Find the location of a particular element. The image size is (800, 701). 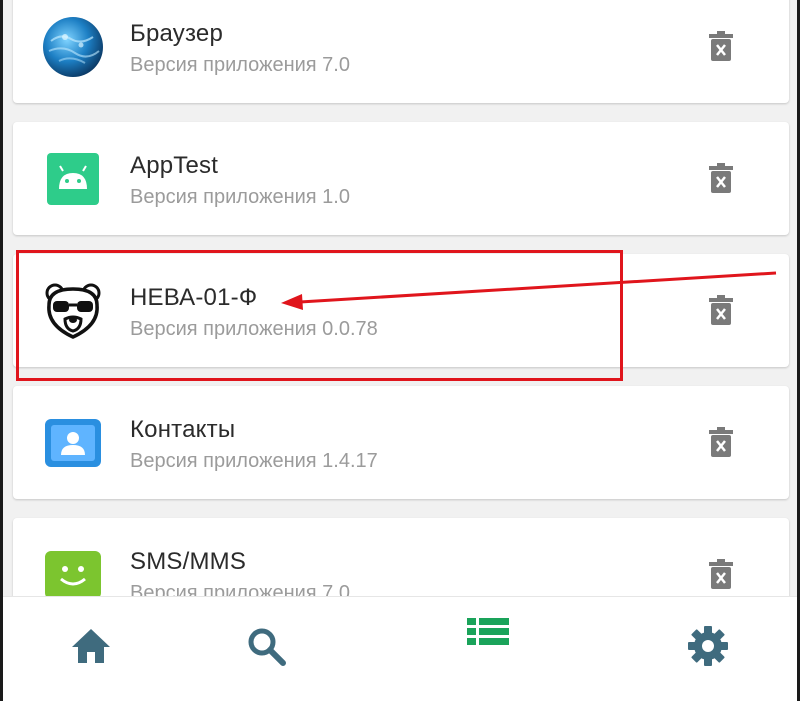

app-version: Версия приложения 0.0.78 is located at coordinates (254, 329).